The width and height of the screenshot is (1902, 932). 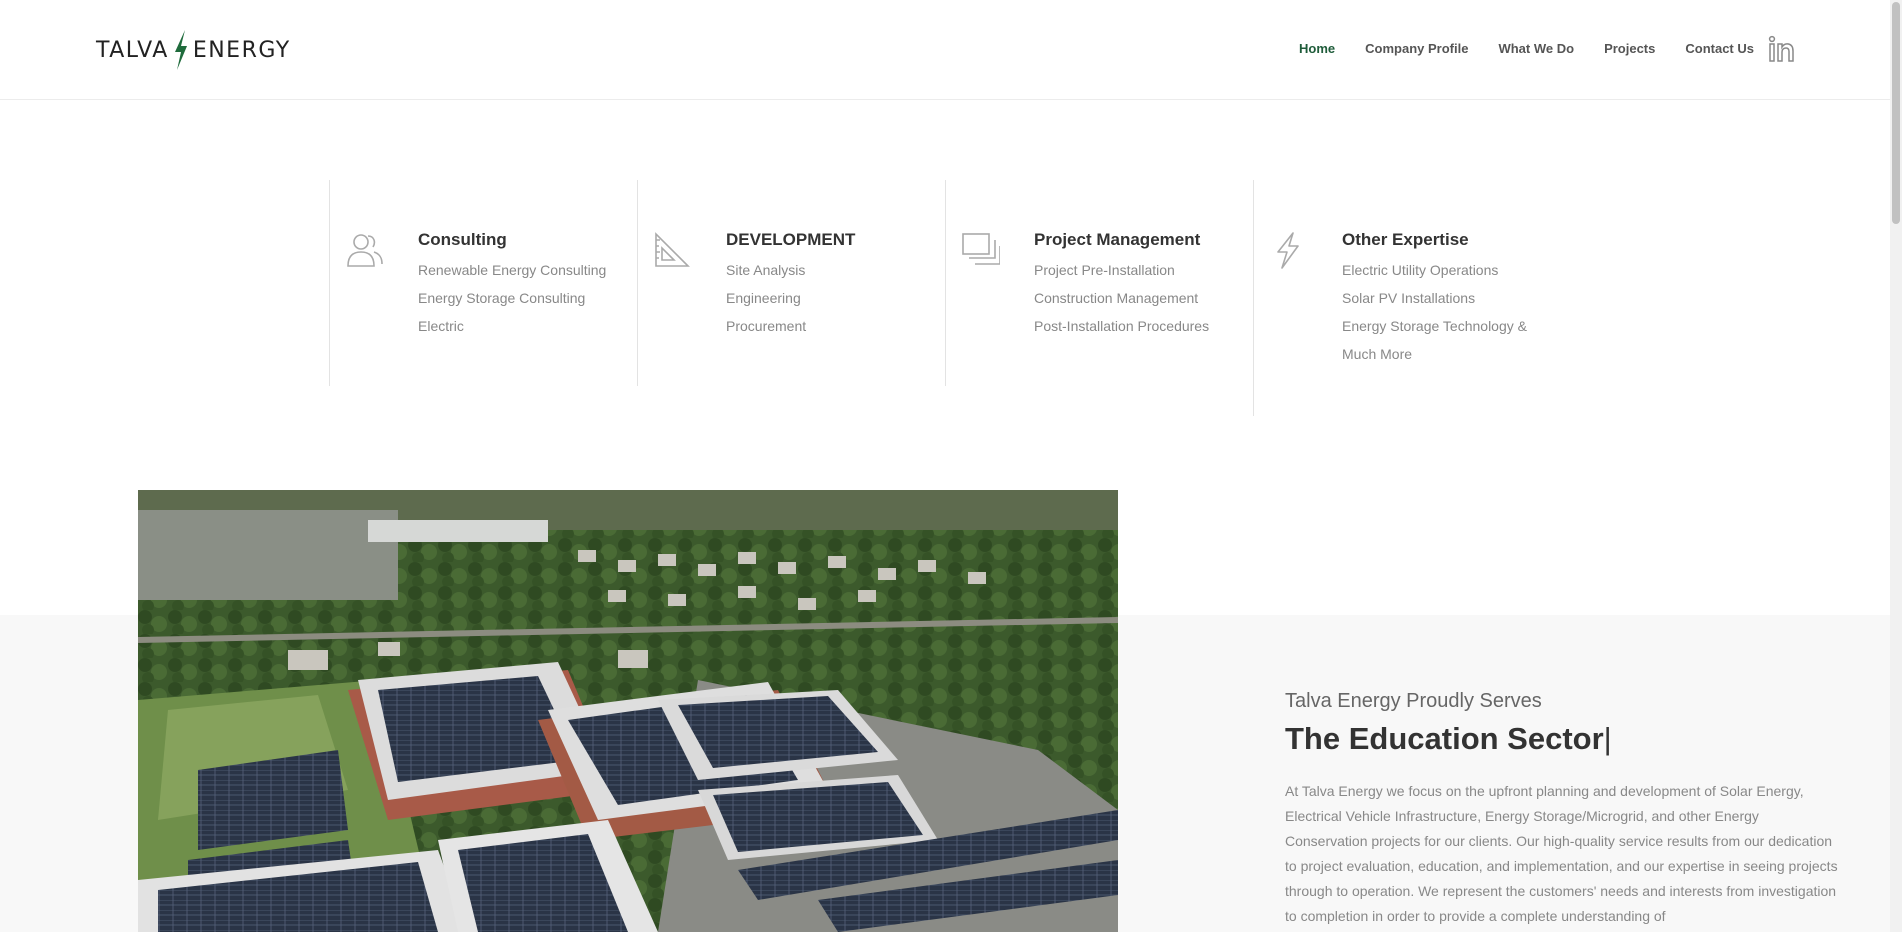 I want to click on site-logo: TALVA ENERGY, so click(x=193, y=50).